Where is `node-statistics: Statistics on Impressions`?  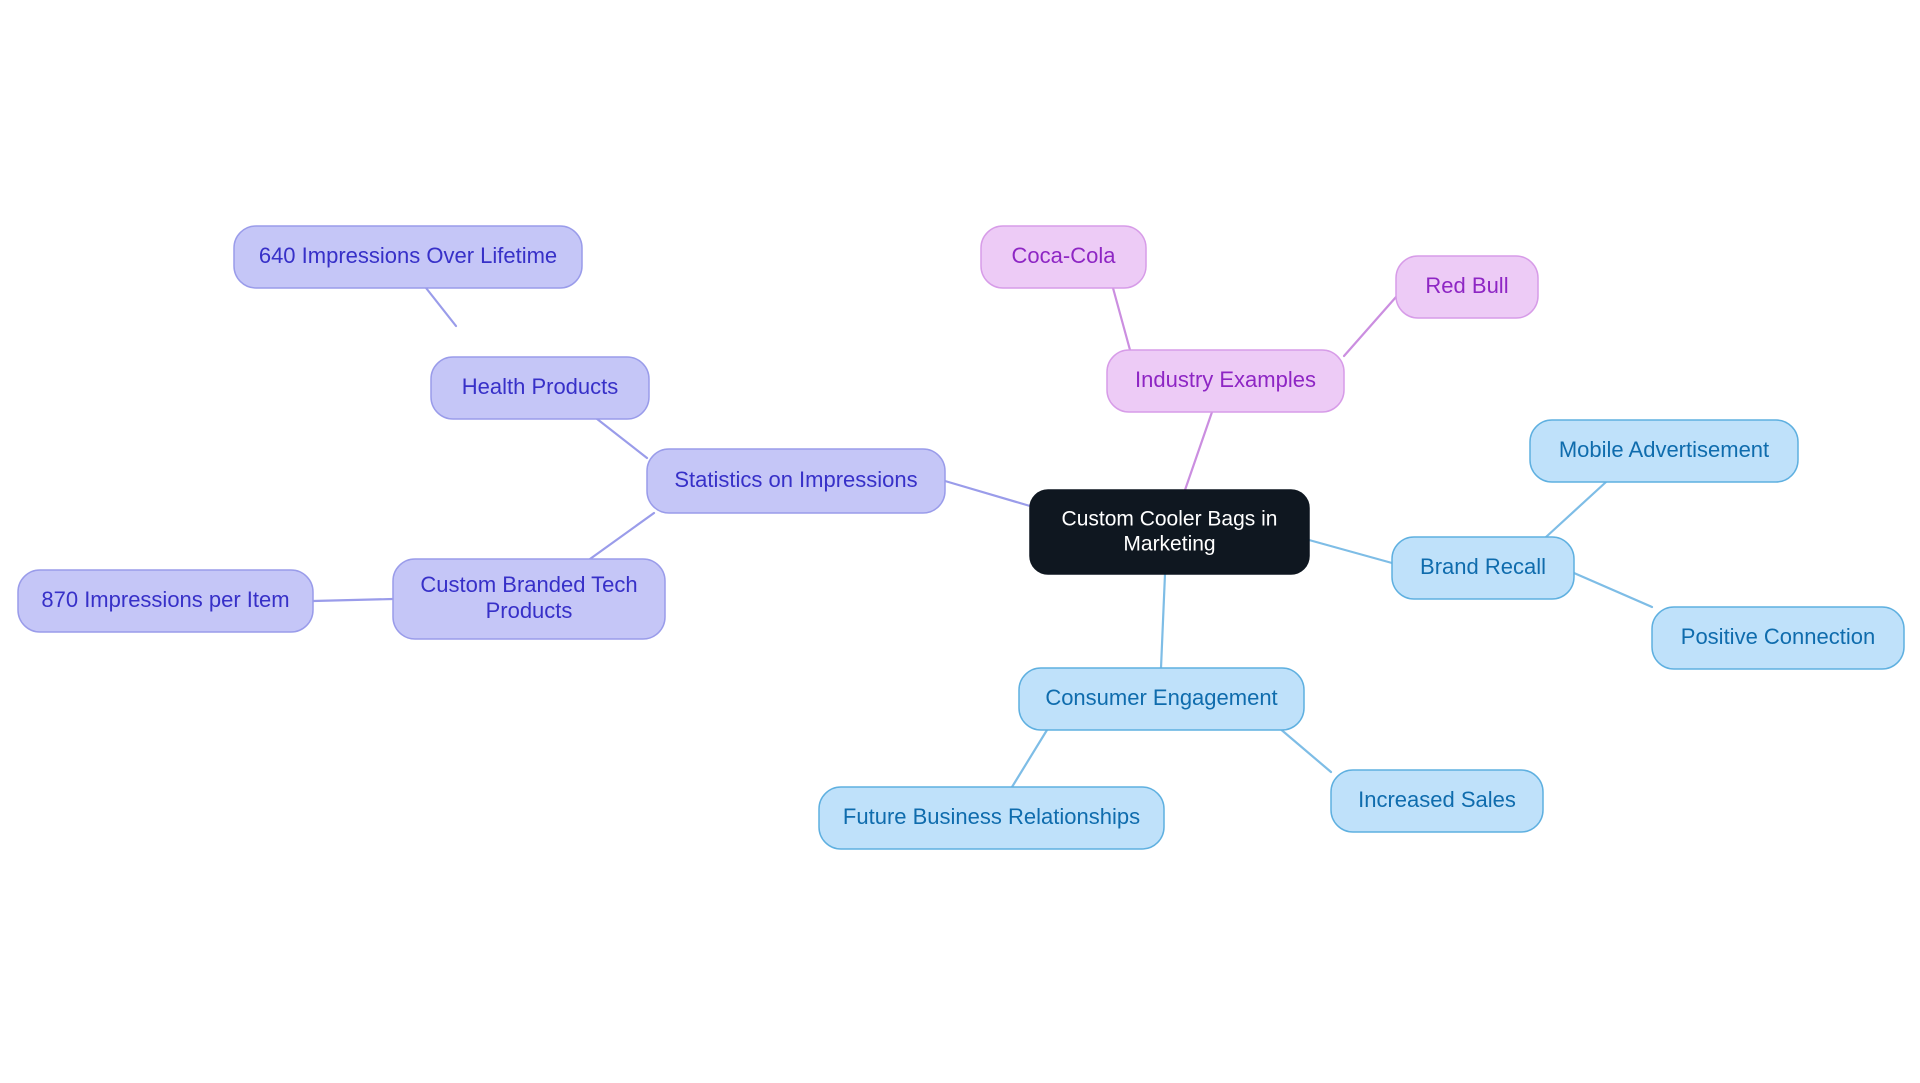 node-statistics: Statistics on Impressions is located at coordinates (796, 481).